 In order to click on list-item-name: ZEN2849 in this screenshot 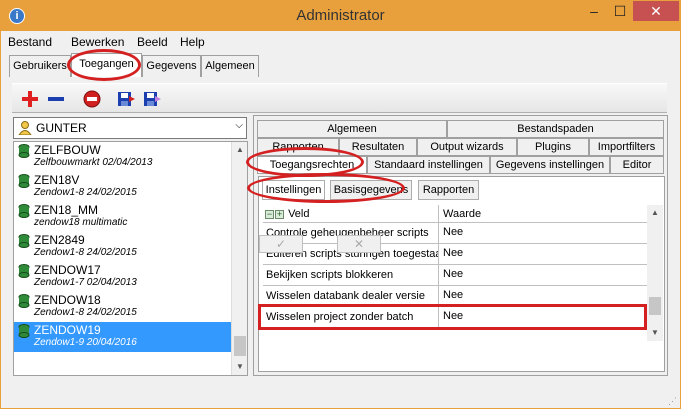, I will do `click(59, 240)`.